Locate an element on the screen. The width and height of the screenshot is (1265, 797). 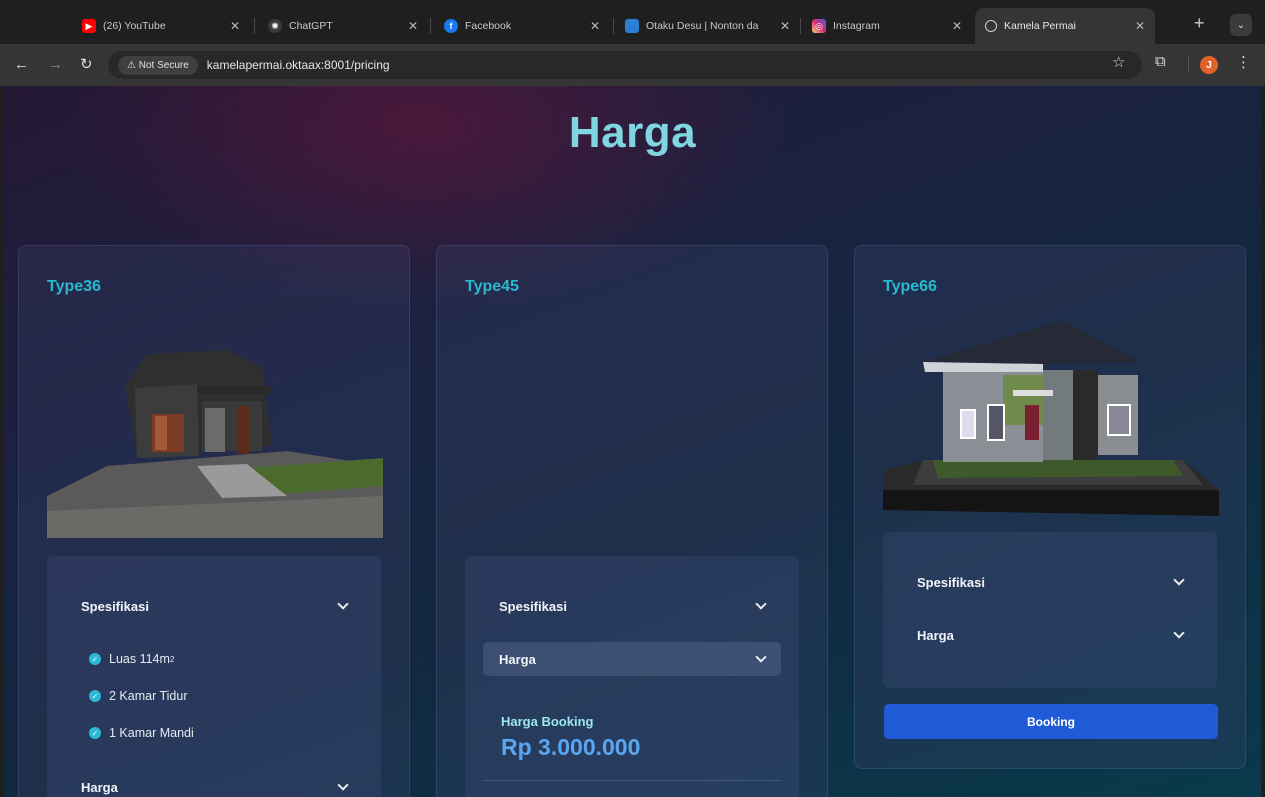
spec-text: Luas 114m is located at coordinates (139, 659).